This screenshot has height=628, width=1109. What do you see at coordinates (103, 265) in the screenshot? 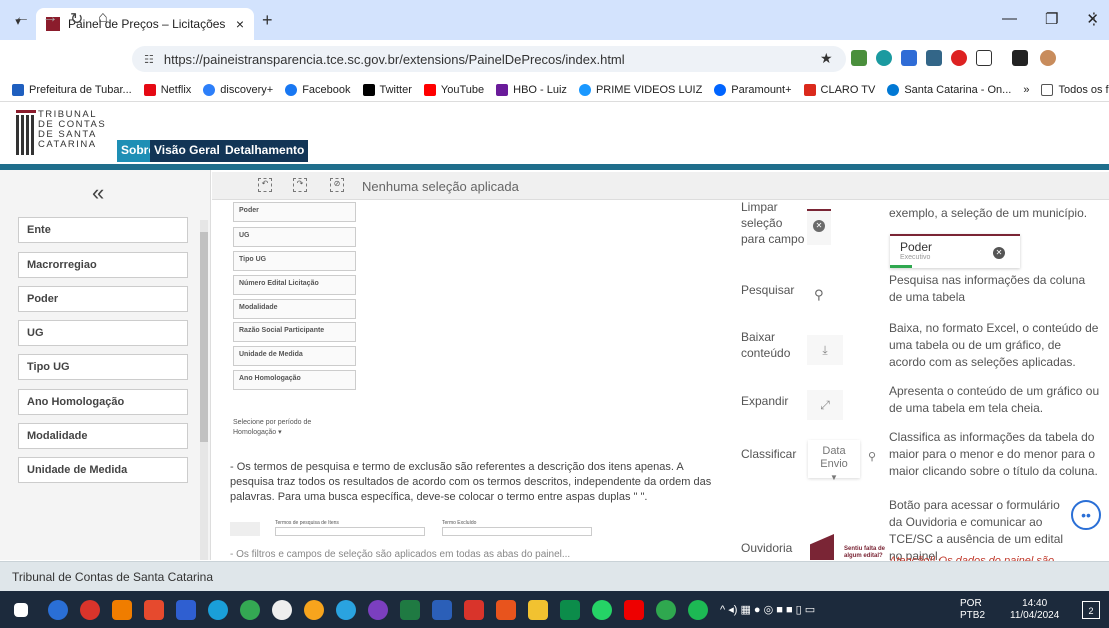
I see `filter-macrorregiao: Macrorregiao` at bounding box center [103, 265].